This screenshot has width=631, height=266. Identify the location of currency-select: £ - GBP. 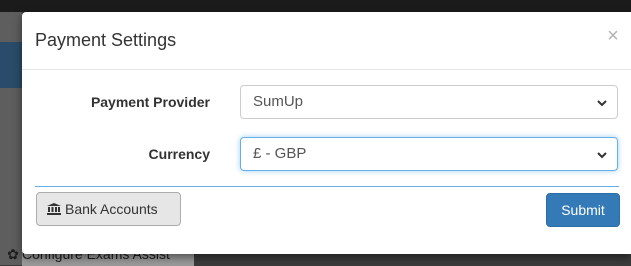
(429, 154).